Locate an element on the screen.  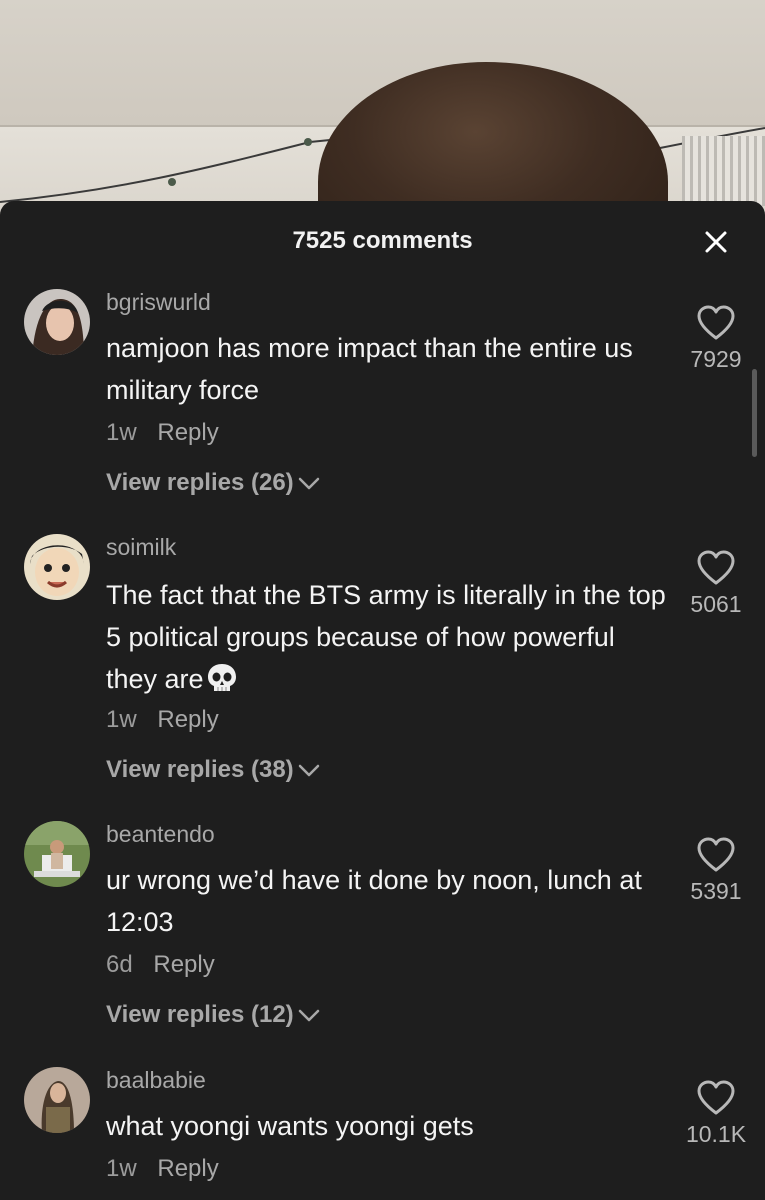
skull-emoji-icon is located at coordinates (221, 677).